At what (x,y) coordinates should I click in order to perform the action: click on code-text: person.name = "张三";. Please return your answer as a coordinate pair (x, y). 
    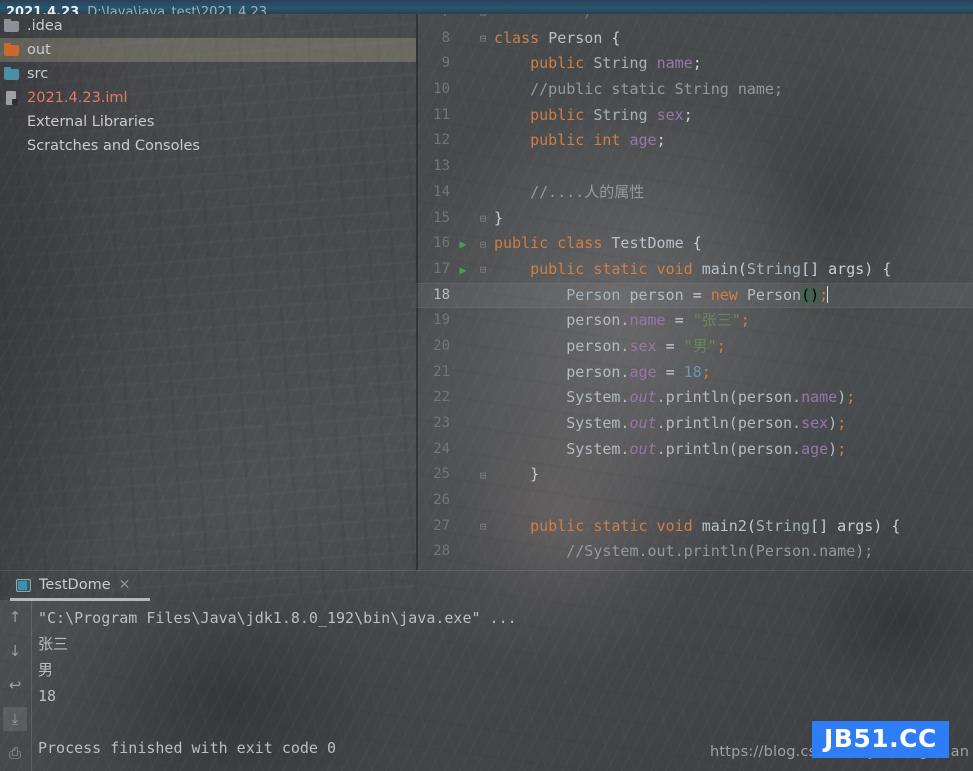
    Looking at the image, I should click on (622, 320).